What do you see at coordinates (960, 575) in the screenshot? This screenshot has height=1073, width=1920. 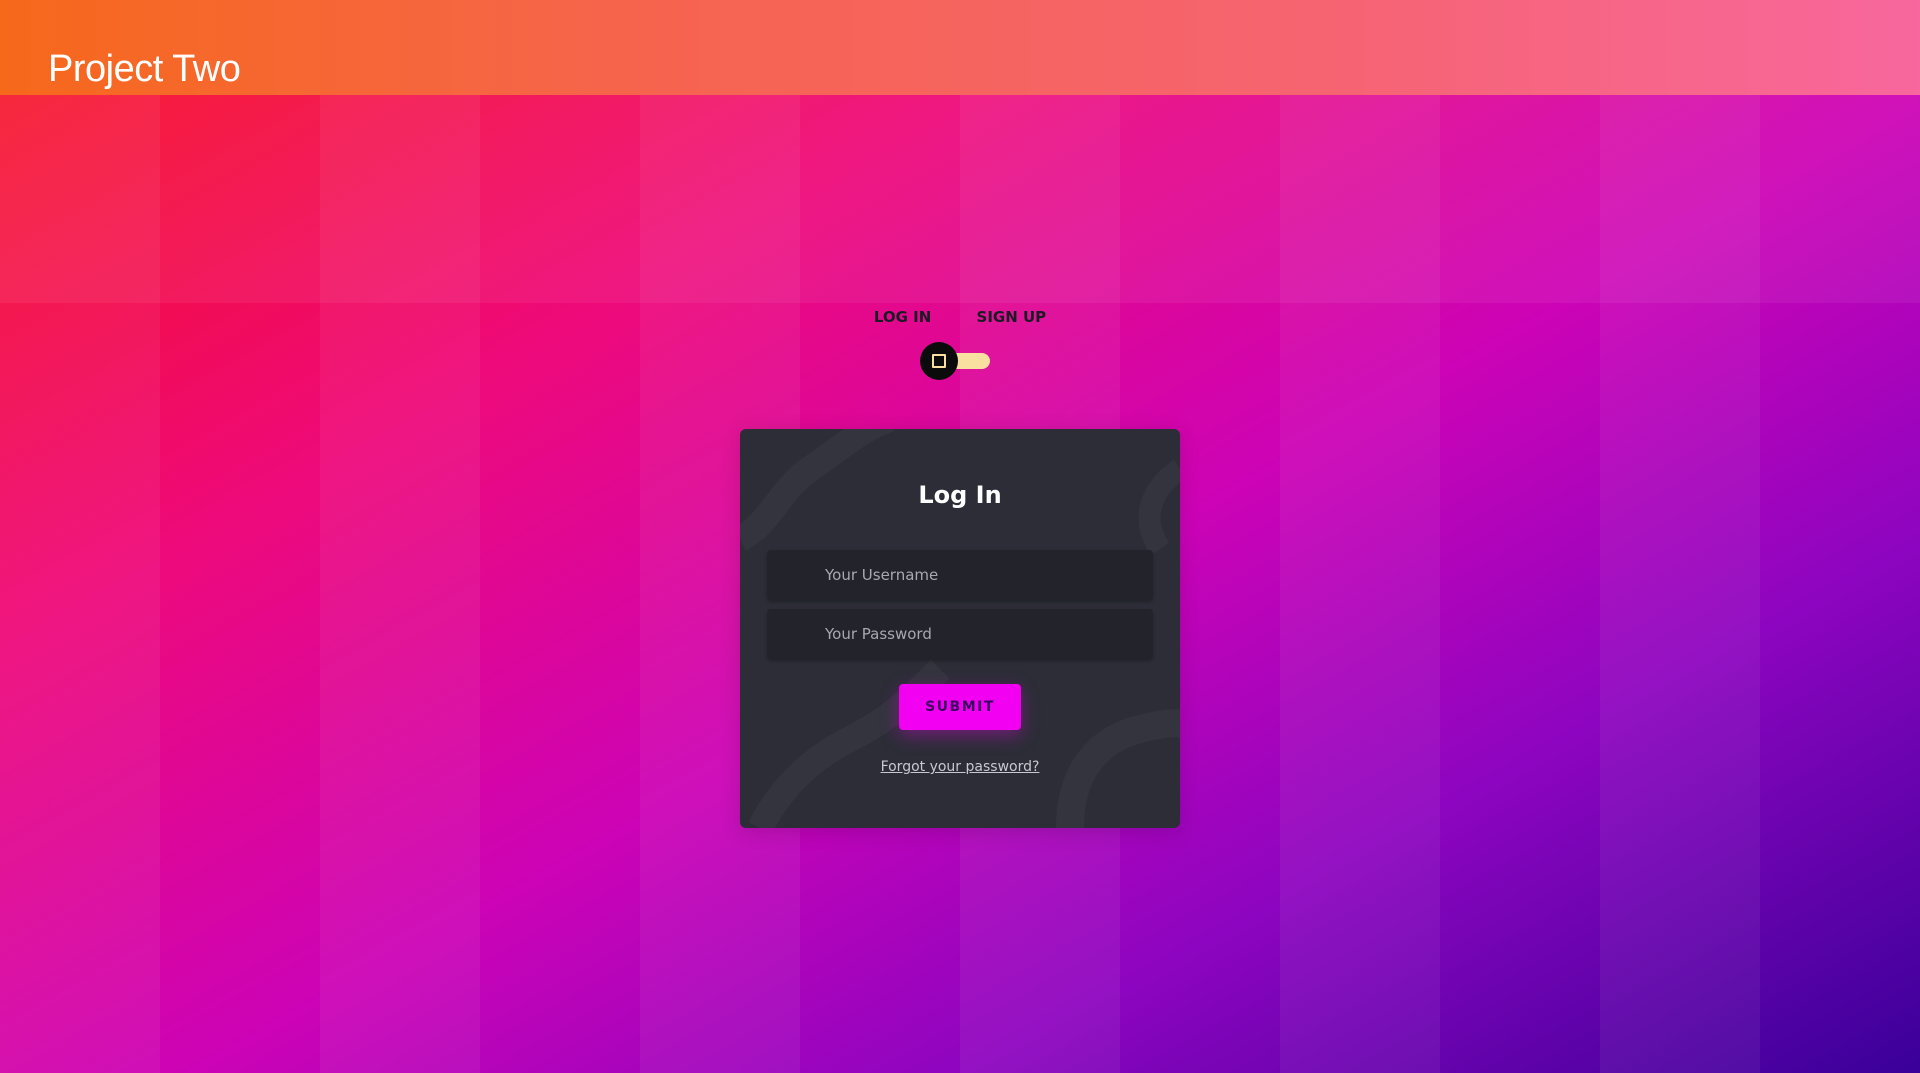 I see `username-input` at bounding box center [960, 575].